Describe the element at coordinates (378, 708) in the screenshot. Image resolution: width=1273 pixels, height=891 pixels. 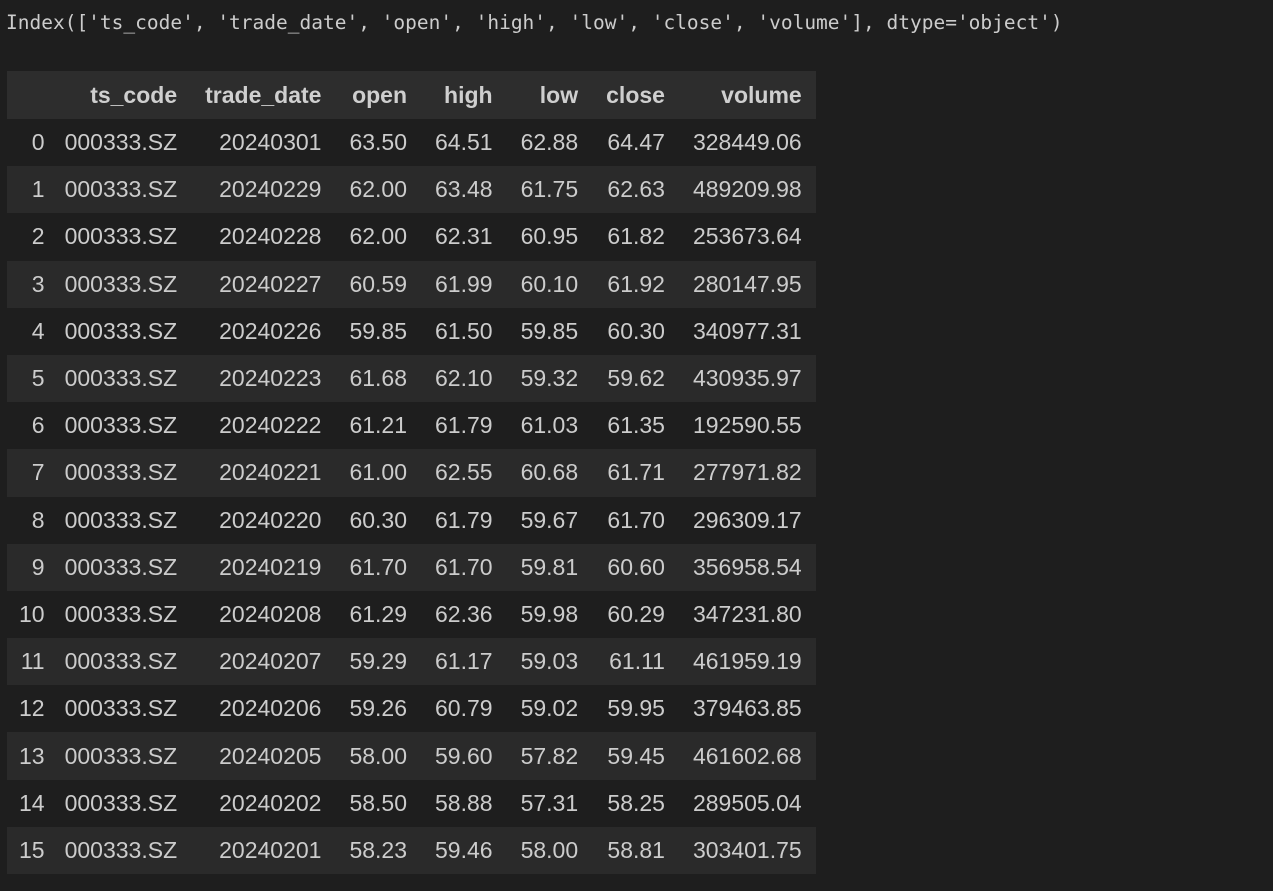
I see `cell-open: 59.26` at that location.